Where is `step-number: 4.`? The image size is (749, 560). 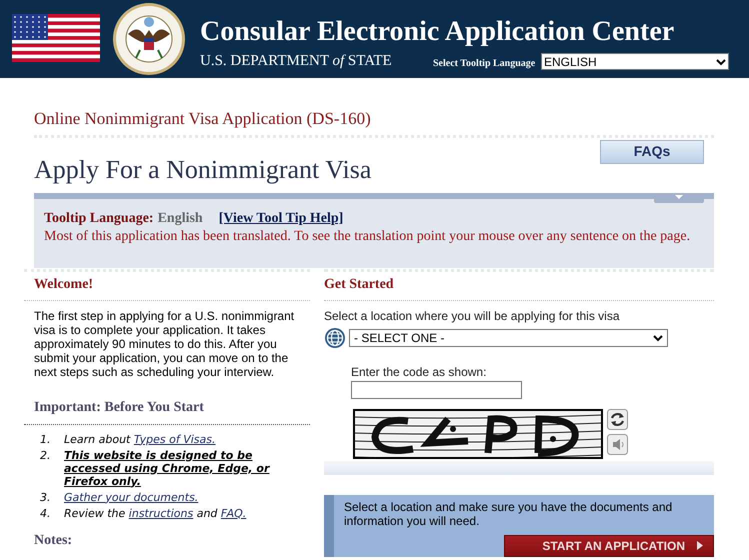 step-number: 4. is located at coordinates (46, 513).